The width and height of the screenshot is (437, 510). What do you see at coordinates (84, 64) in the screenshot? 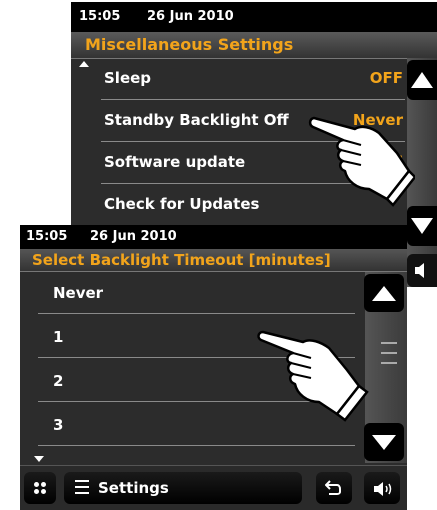
I see `scroll-up-indicator-icon` at bounding box center [84, 64].